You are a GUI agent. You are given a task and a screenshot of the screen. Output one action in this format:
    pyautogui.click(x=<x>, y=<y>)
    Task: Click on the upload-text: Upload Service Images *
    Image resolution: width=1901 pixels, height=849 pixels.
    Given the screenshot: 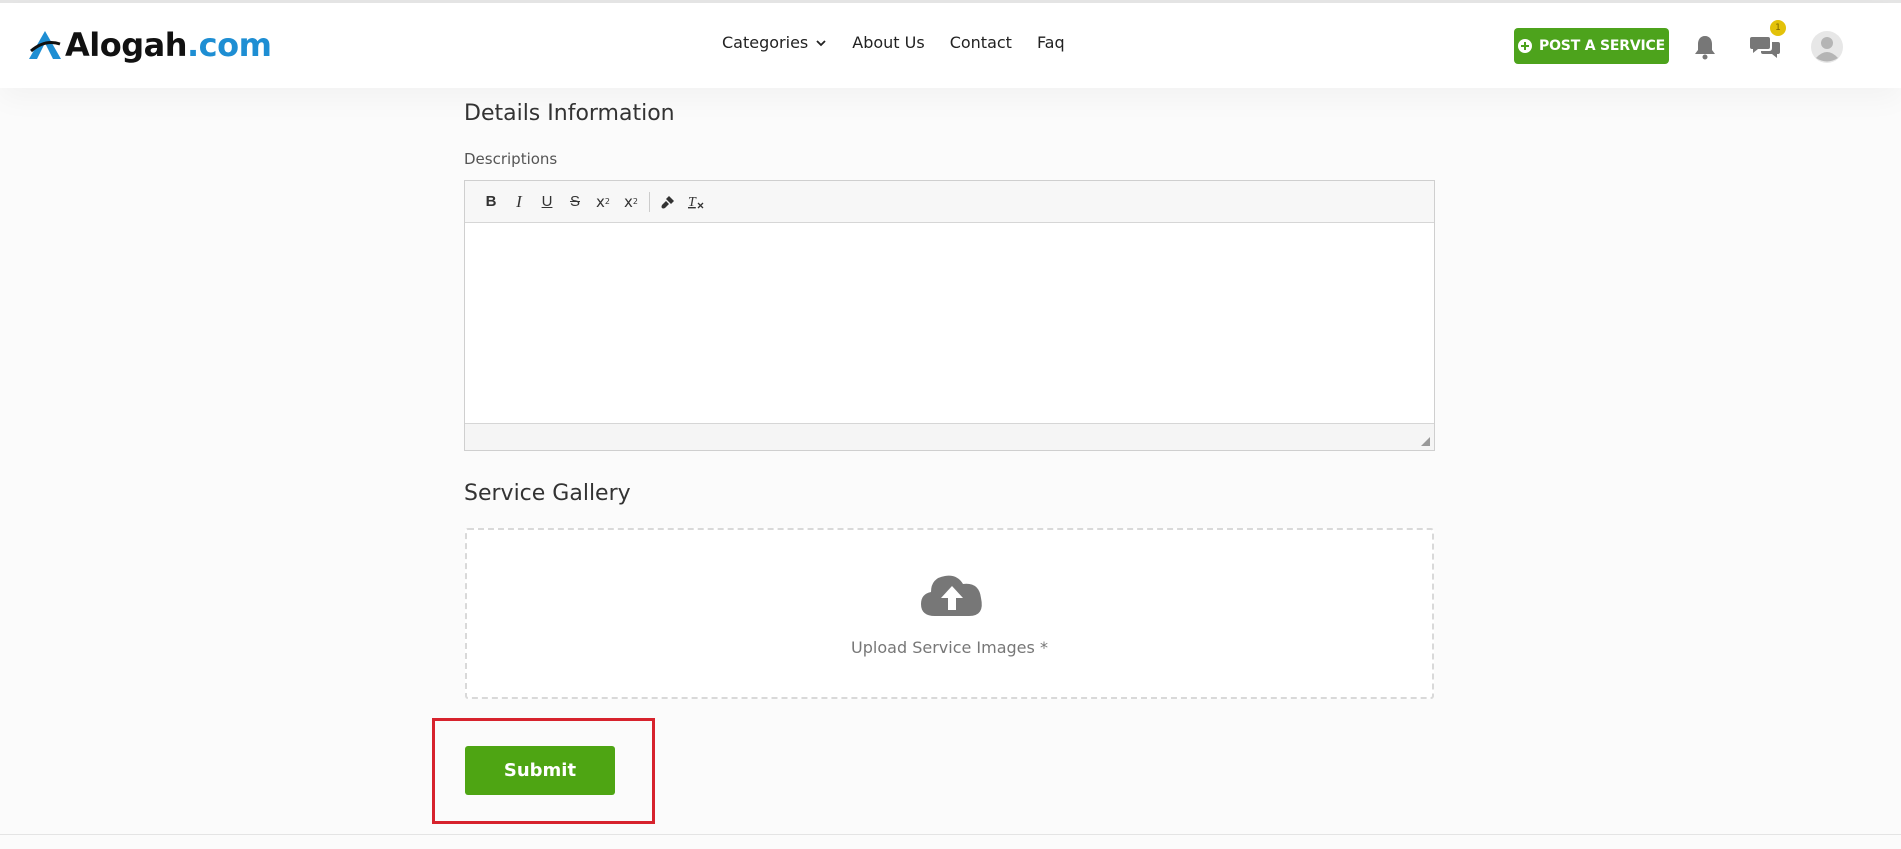 What is the action you would take?
    pyautogui.click(x=949, y=647)
    